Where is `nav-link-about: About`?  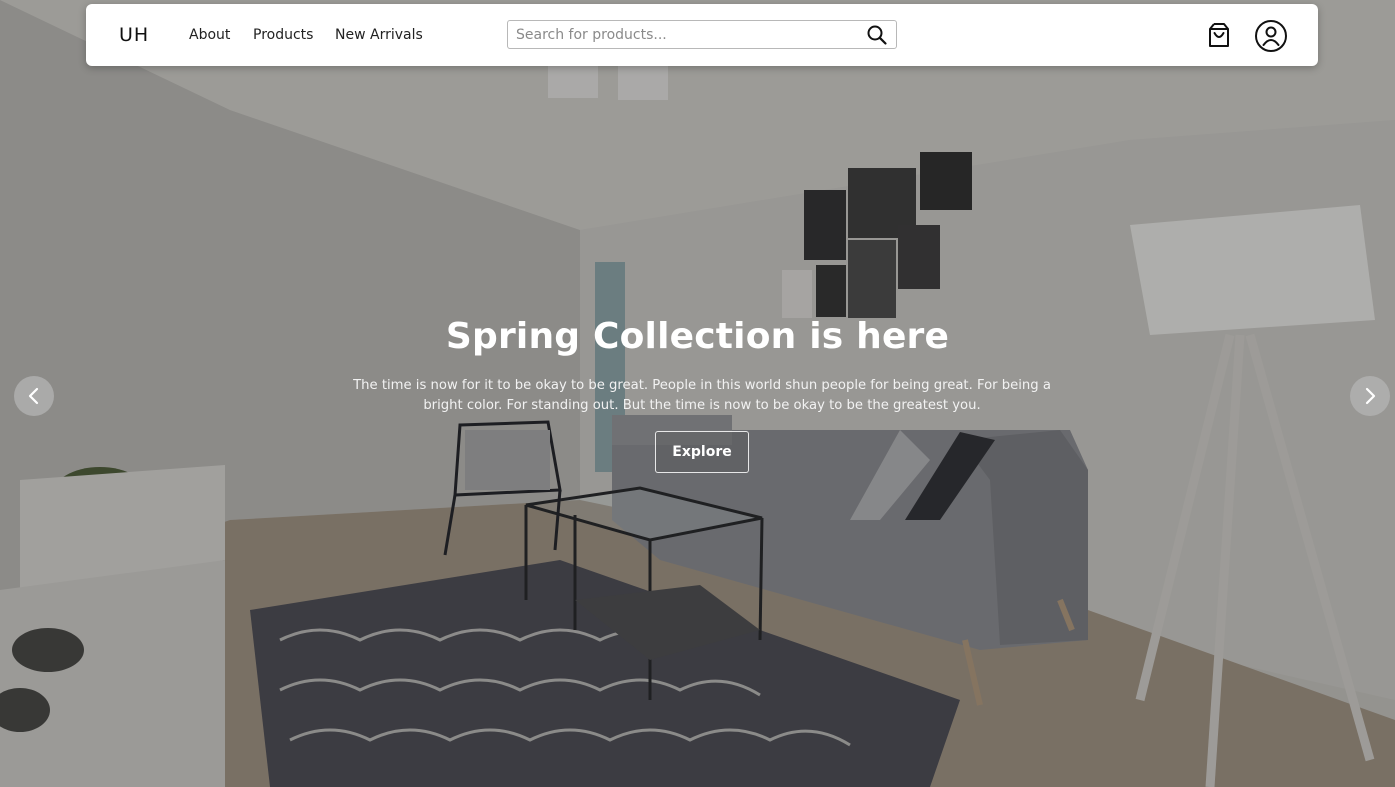
nav-link-about: About is located at coordinates (209, 35).